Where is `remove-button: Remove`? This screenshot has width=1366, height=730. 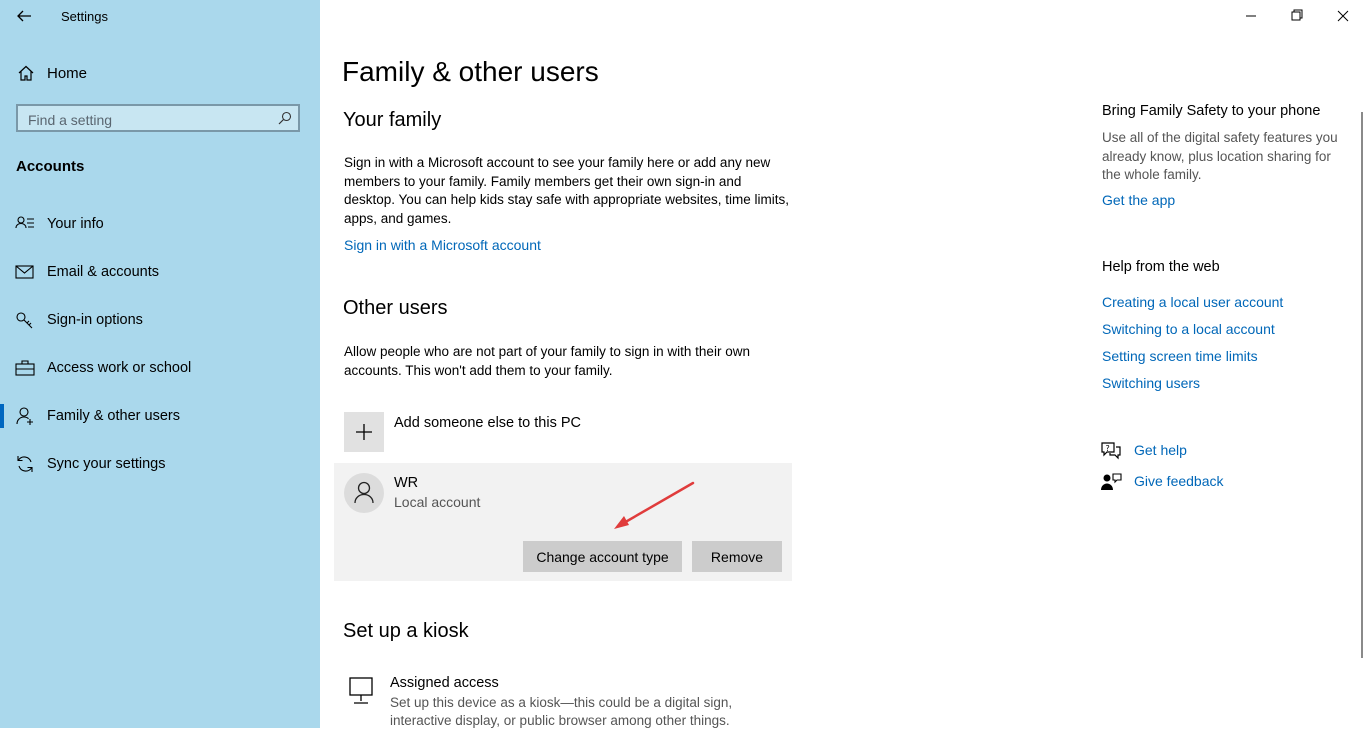
remove-button: Remove is located at coordinates (737, 556).